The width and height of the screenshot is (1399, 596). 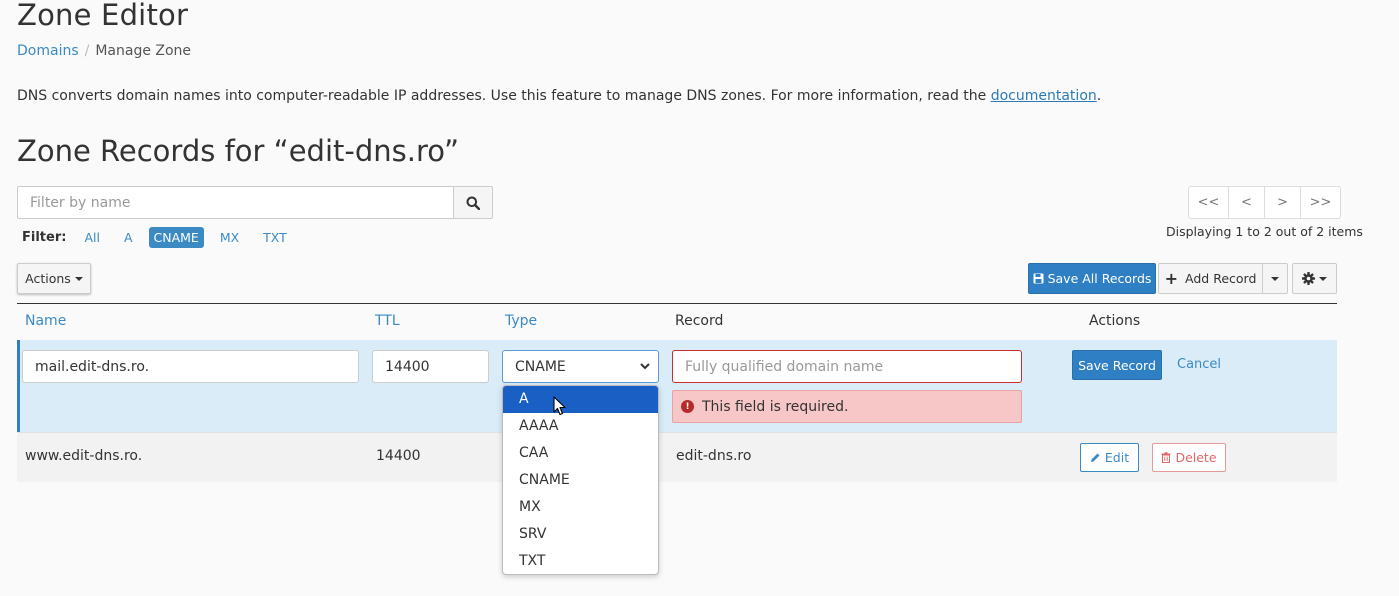 What do you see at coordinates (48, 278) in the screenshot?
I see `actions-label: Actions` at bounding box center [48, 278].